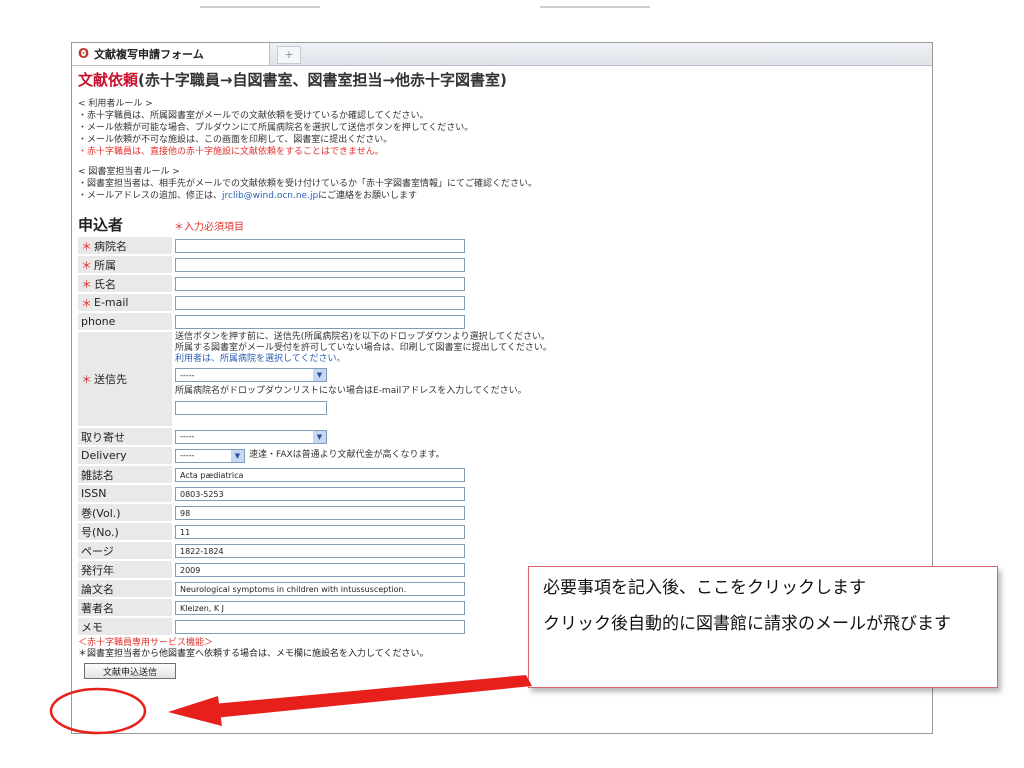 Image resolution: width=1024 pixels, height=768 pixels. Describe the element at coordinates (320, 550) in the screenshot. I see `pages-input: 1822-1824` at that location.